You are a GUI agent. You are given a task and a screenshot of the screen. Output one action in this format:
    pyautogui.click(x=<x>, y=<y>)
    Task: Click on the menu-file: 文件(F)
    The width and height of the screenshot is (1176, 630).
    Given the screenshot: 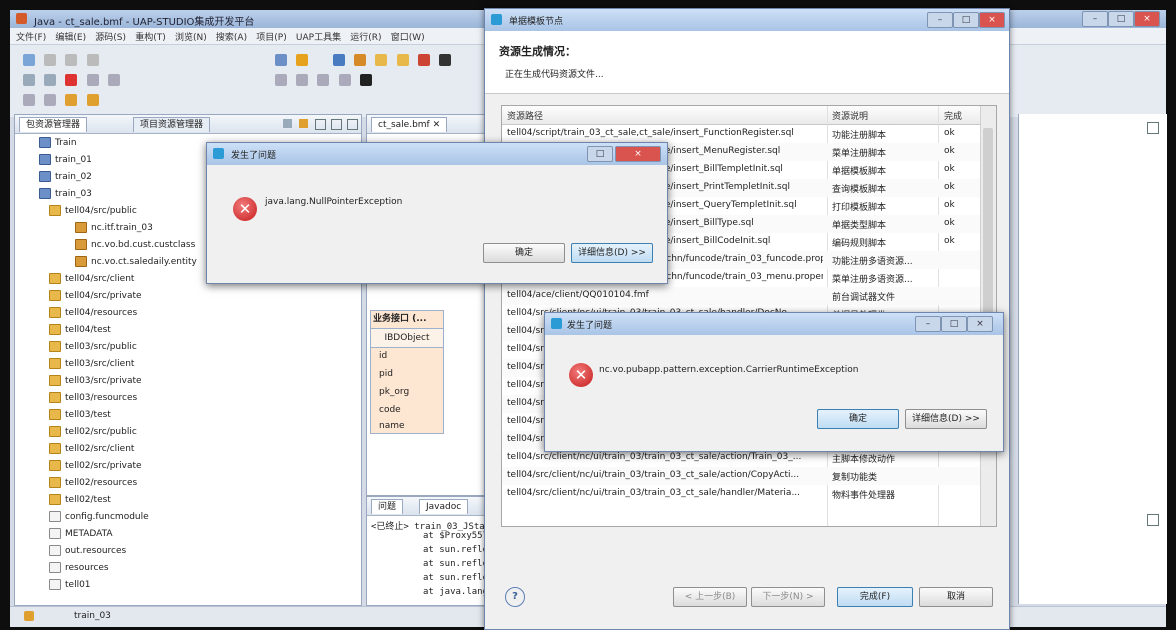 What is the action you would take?
    pyautogui.click(x=31, y=36)
    